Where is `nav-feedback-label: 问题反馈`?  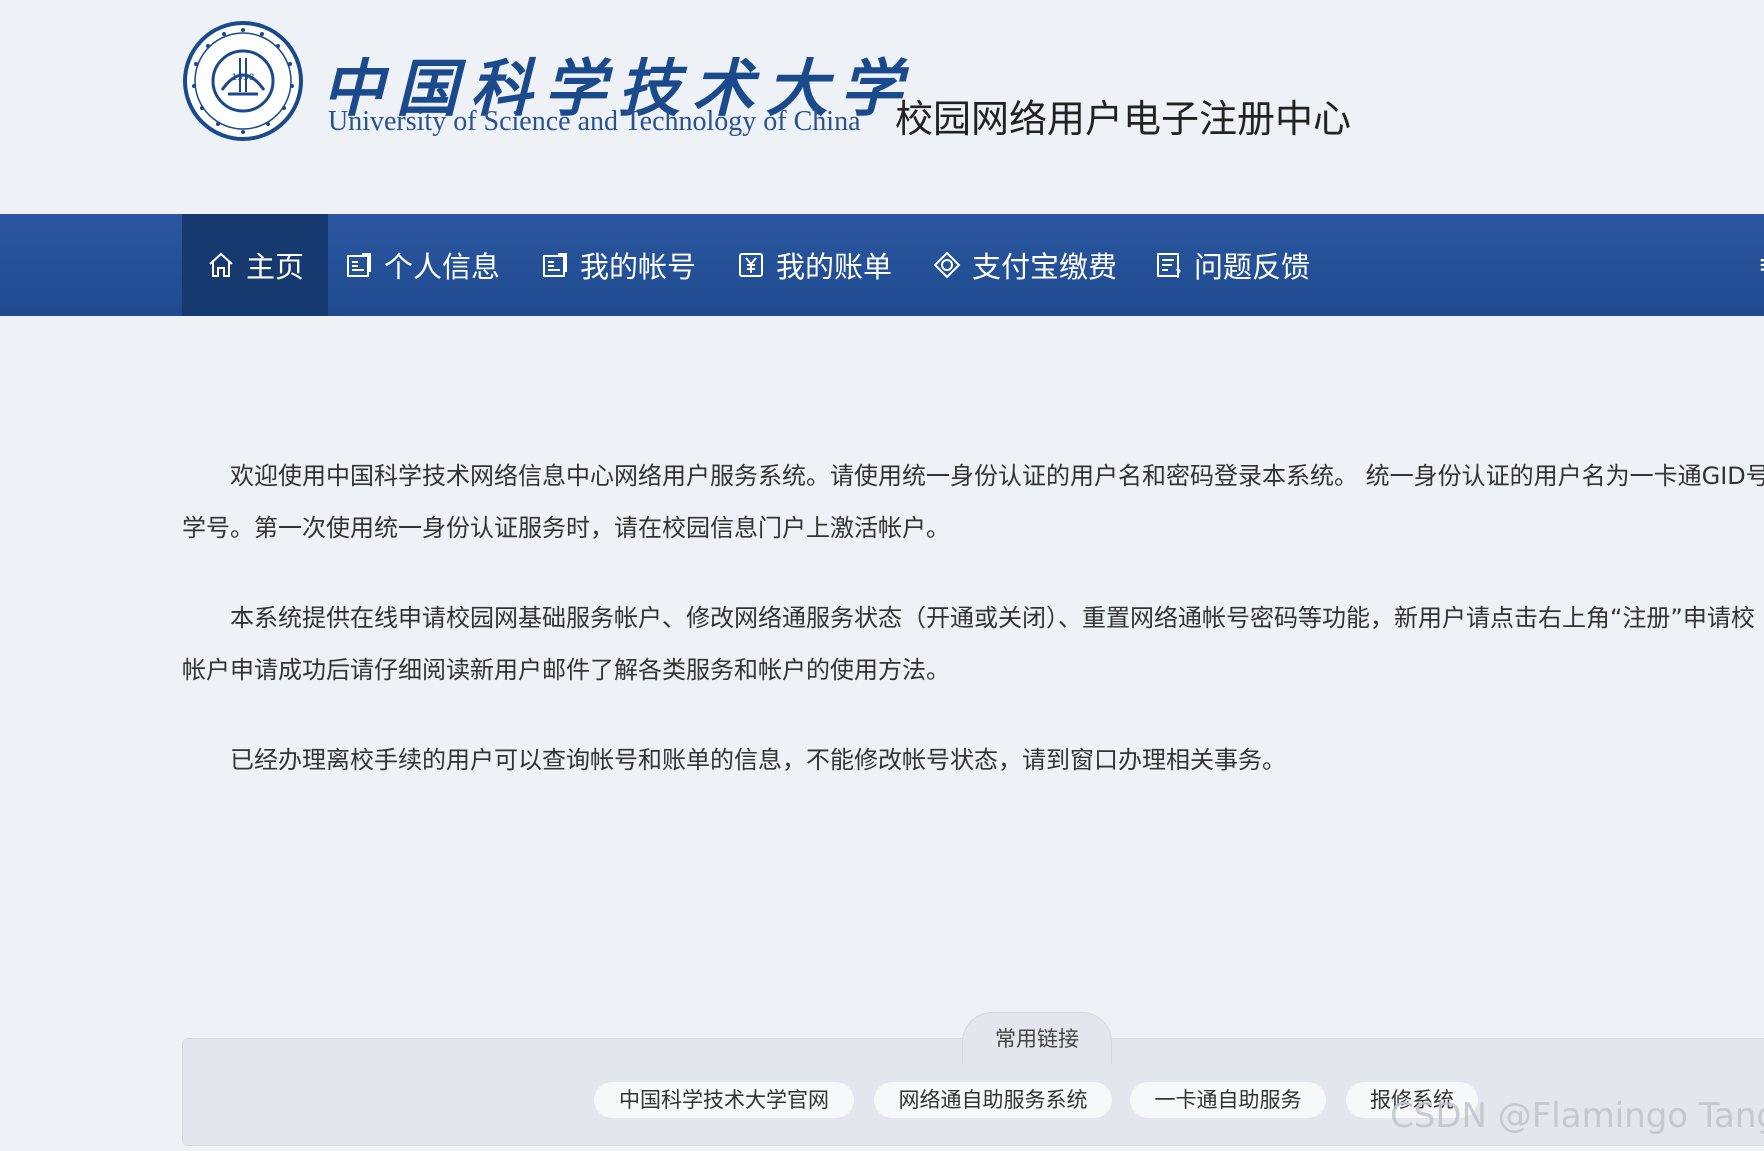 nav-feedback-label: 问题反馈 is located at coordinates (1252, 267).